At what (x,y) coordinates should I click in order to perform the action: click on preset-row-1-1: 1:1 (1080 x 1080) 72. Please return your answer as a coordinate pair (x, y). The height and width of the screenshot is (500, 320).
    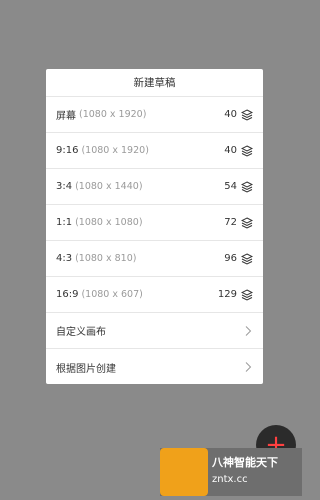
    Looking at the image, I should click on (154, 223).